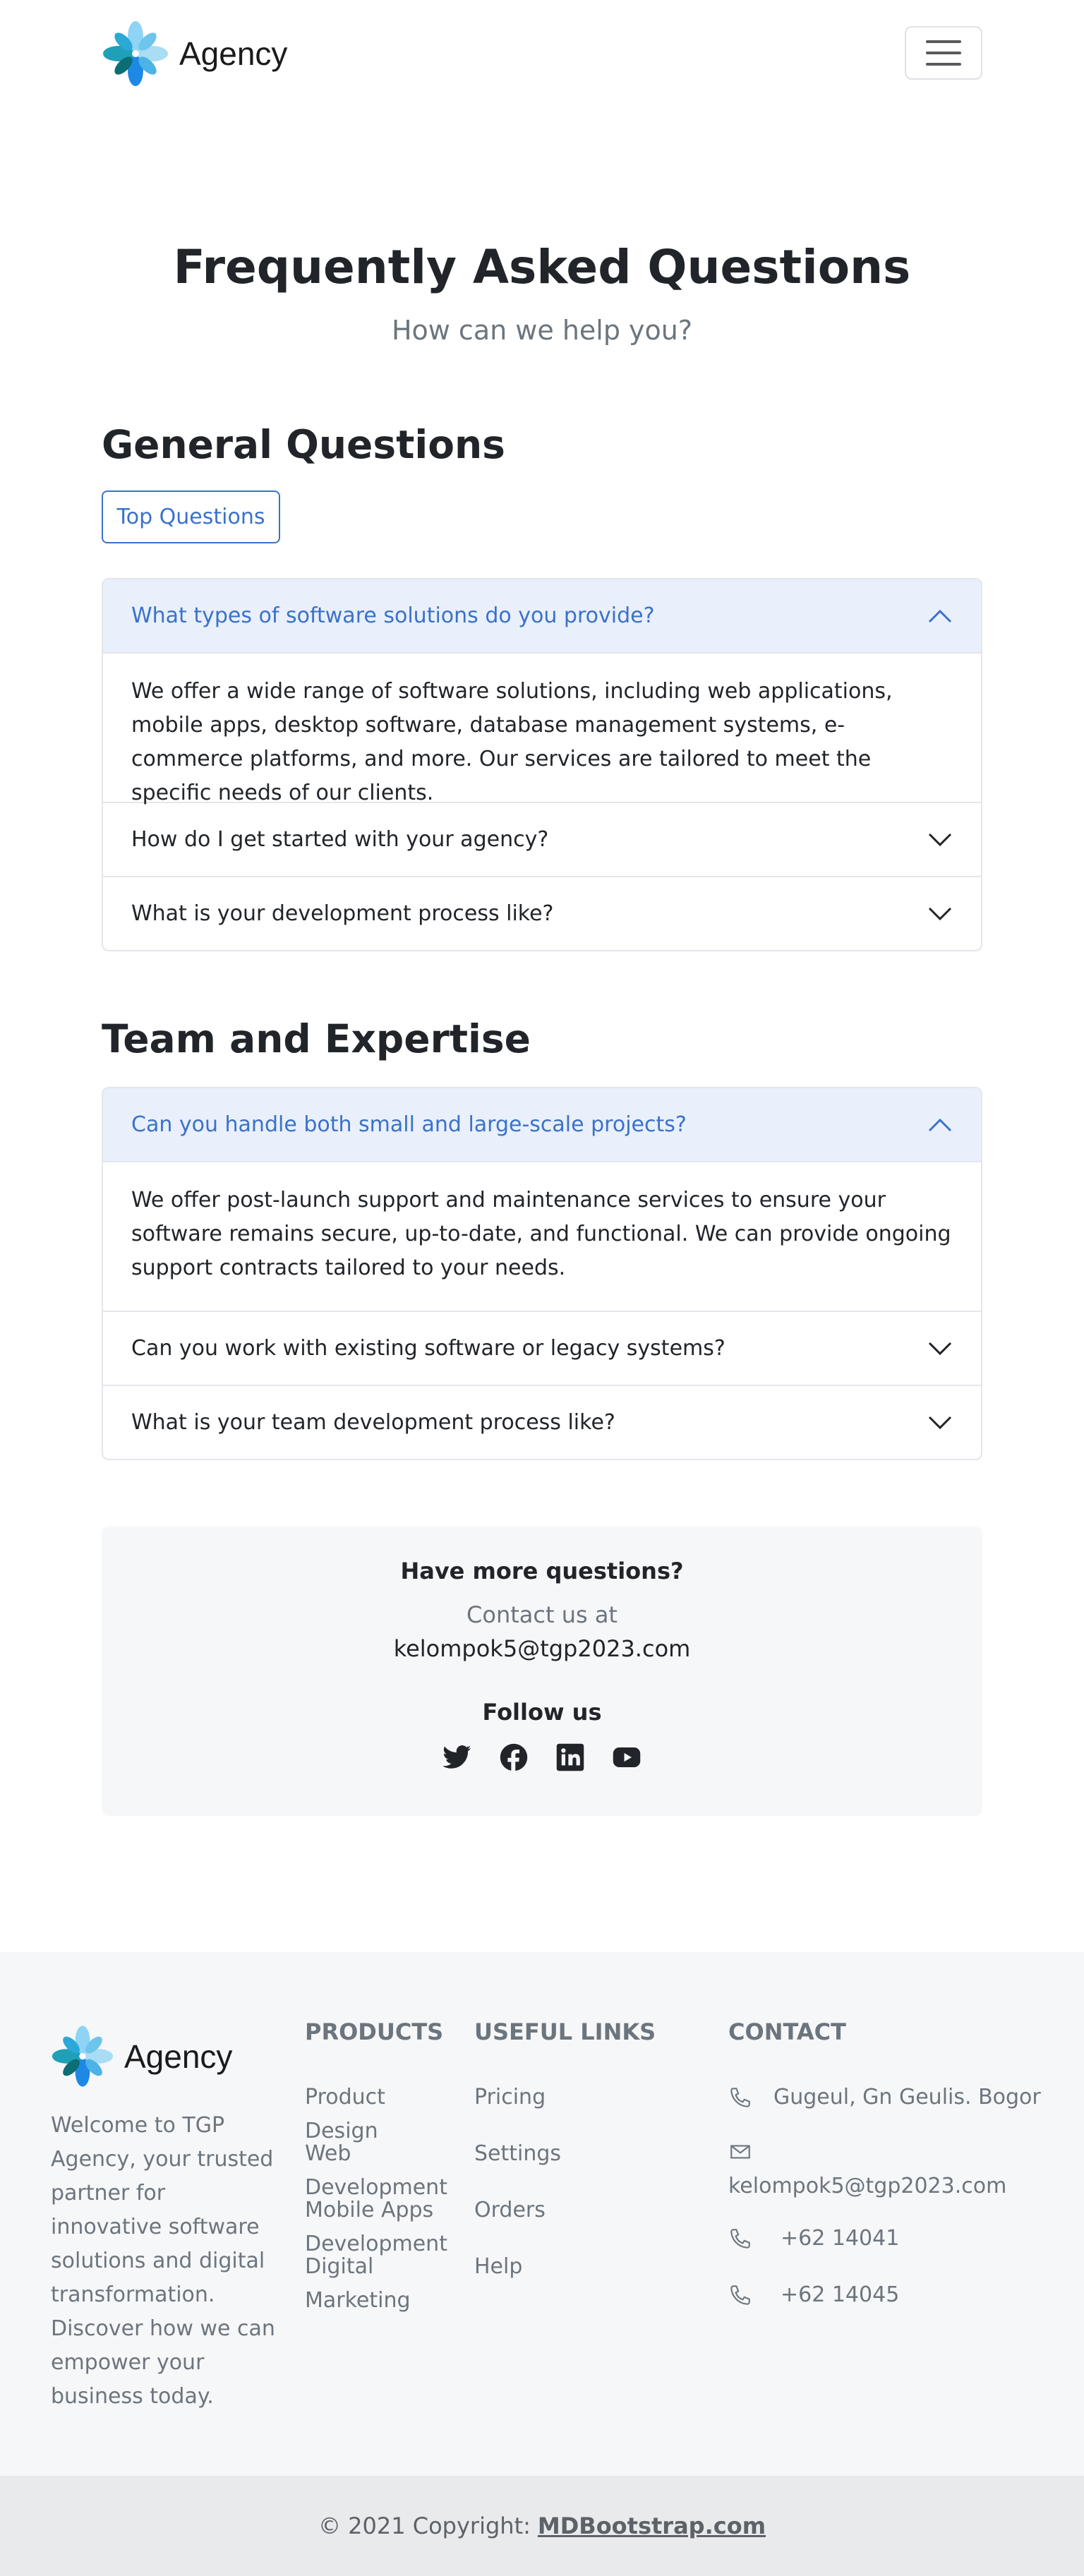 The width and height of the screenshot is (1084, 2576). I want to click on accordion-item-get-started: How do I get started with your agency?, so click(542, 839).